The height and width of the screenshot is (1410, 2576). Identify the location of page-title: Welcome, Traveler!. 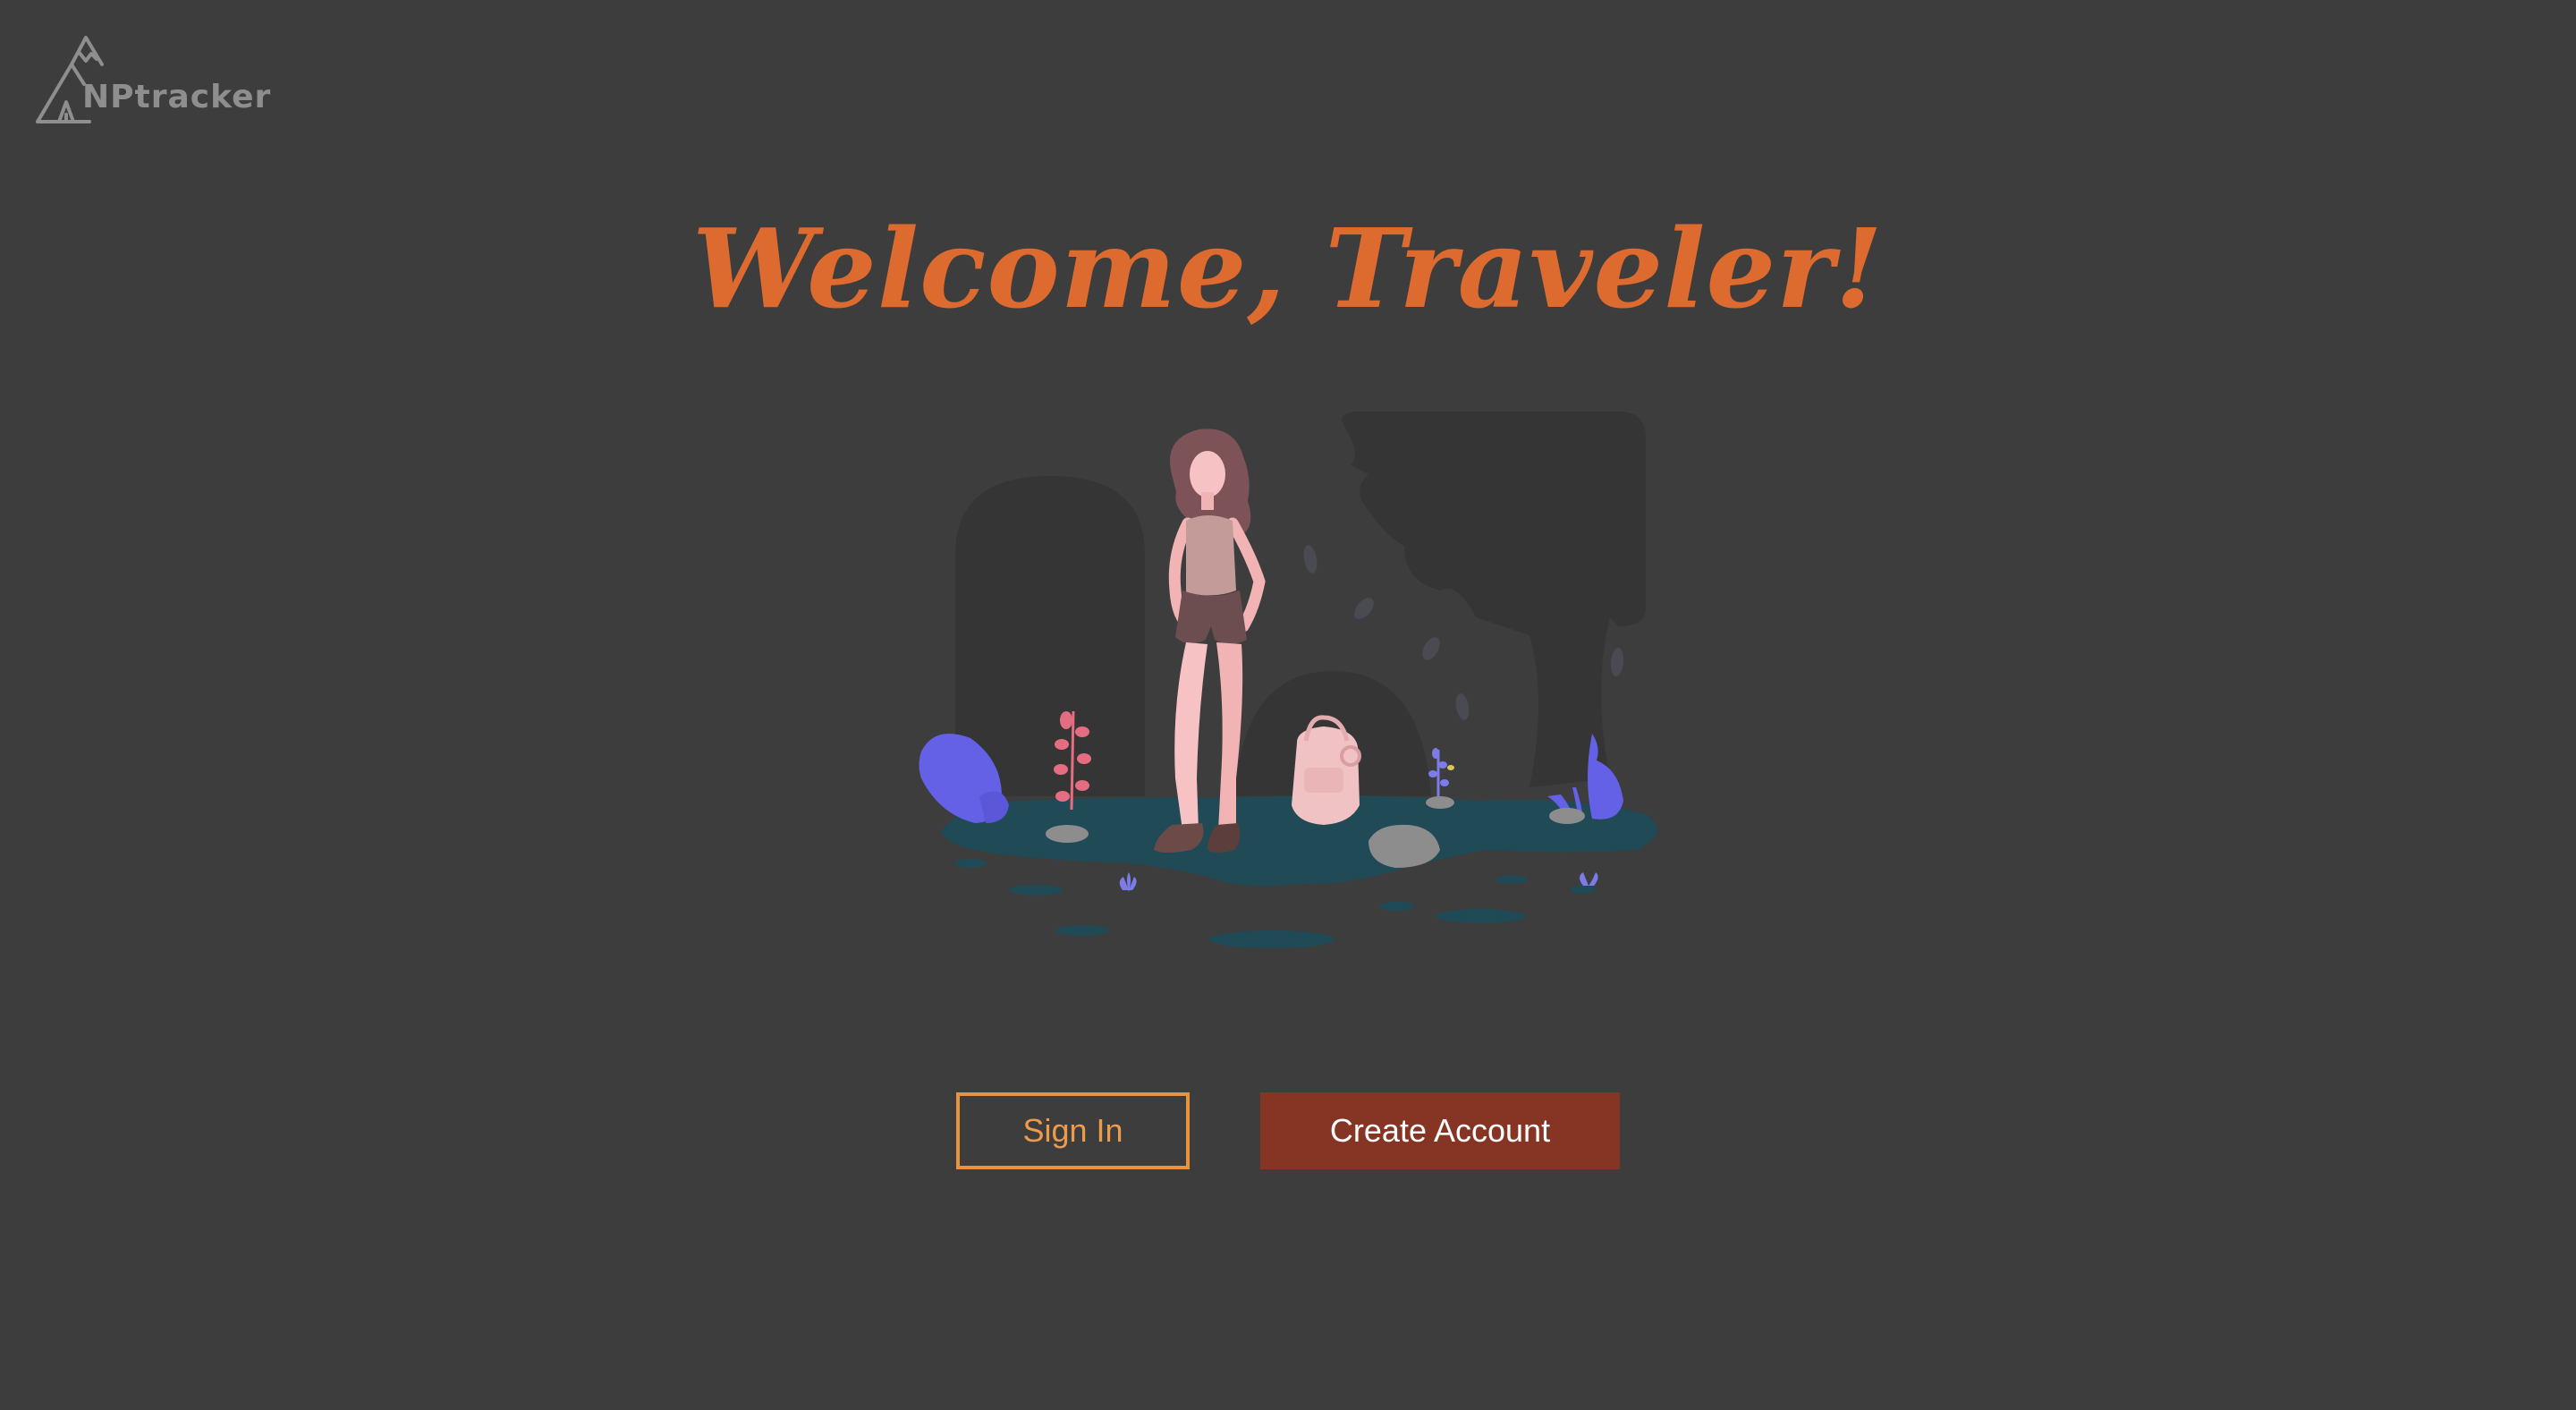
(1288, 268).